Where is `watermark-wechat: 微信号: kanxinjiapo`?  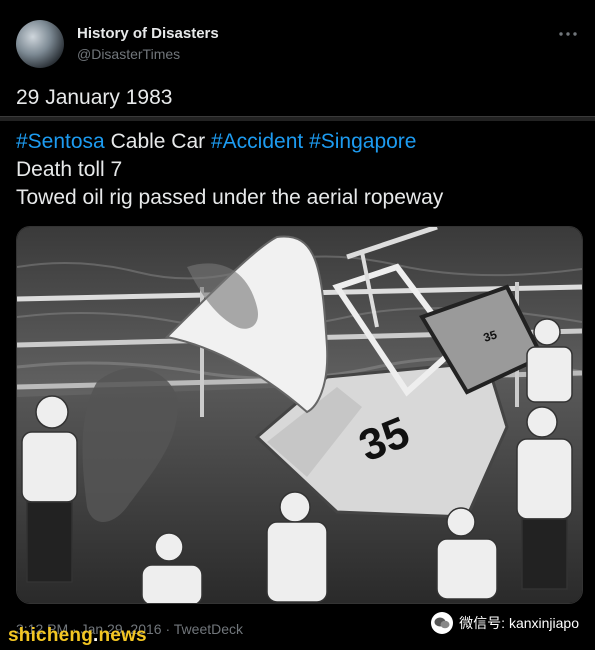 watermark-wechat: 微信号: kanxinjiapo is located at coordinates (505, 623).